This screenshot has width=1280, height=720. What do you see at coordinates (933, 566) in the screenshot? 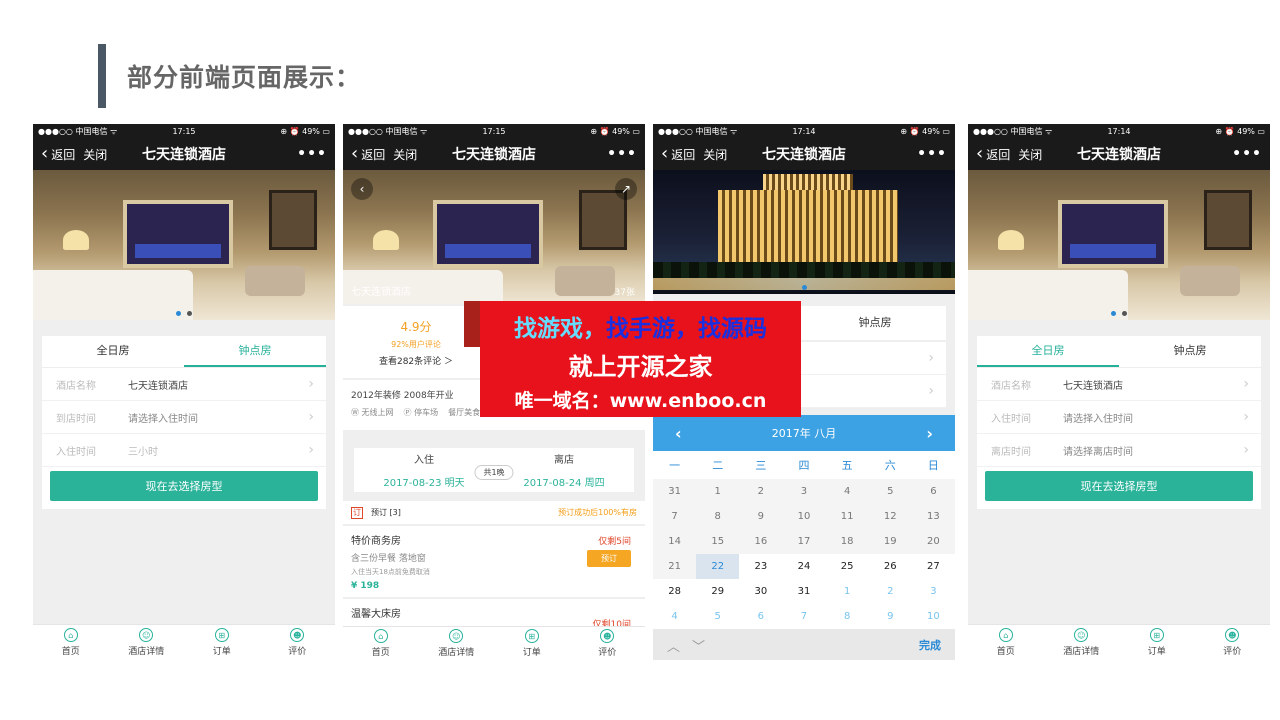
I see `calendar-day: 27` at bounding box center [933, 566].